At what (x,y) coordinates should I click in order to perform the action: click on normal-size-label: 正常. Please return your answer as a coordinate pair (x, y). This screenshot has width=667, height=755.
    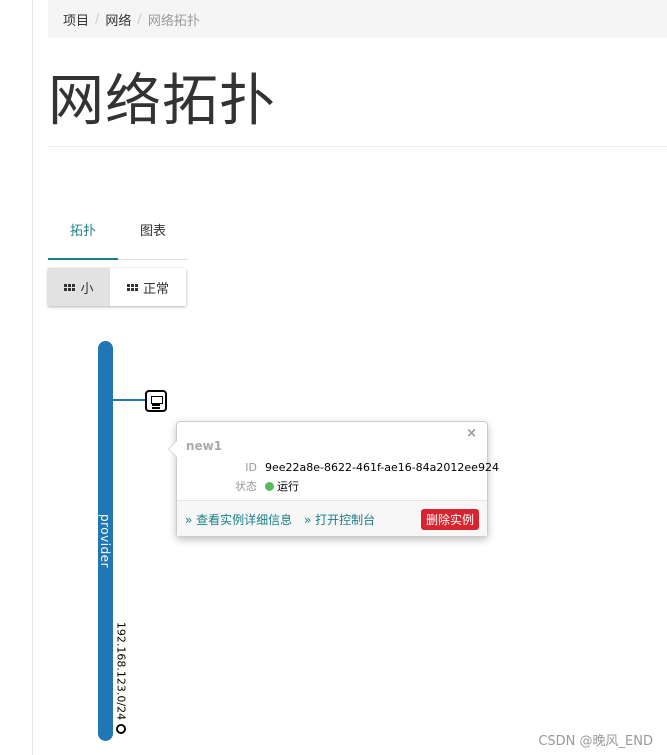
    Looking at the image, I should click on (155, 289).